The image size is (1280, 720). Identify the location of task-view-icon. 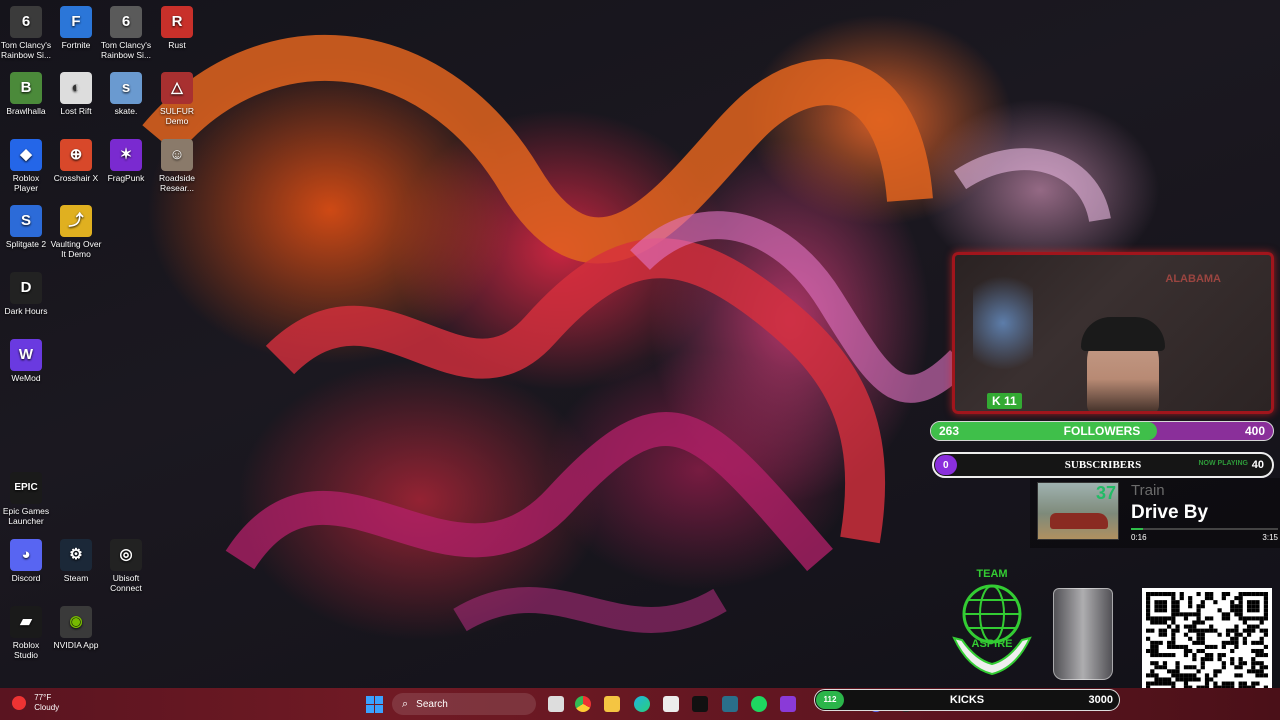
(556, 704).